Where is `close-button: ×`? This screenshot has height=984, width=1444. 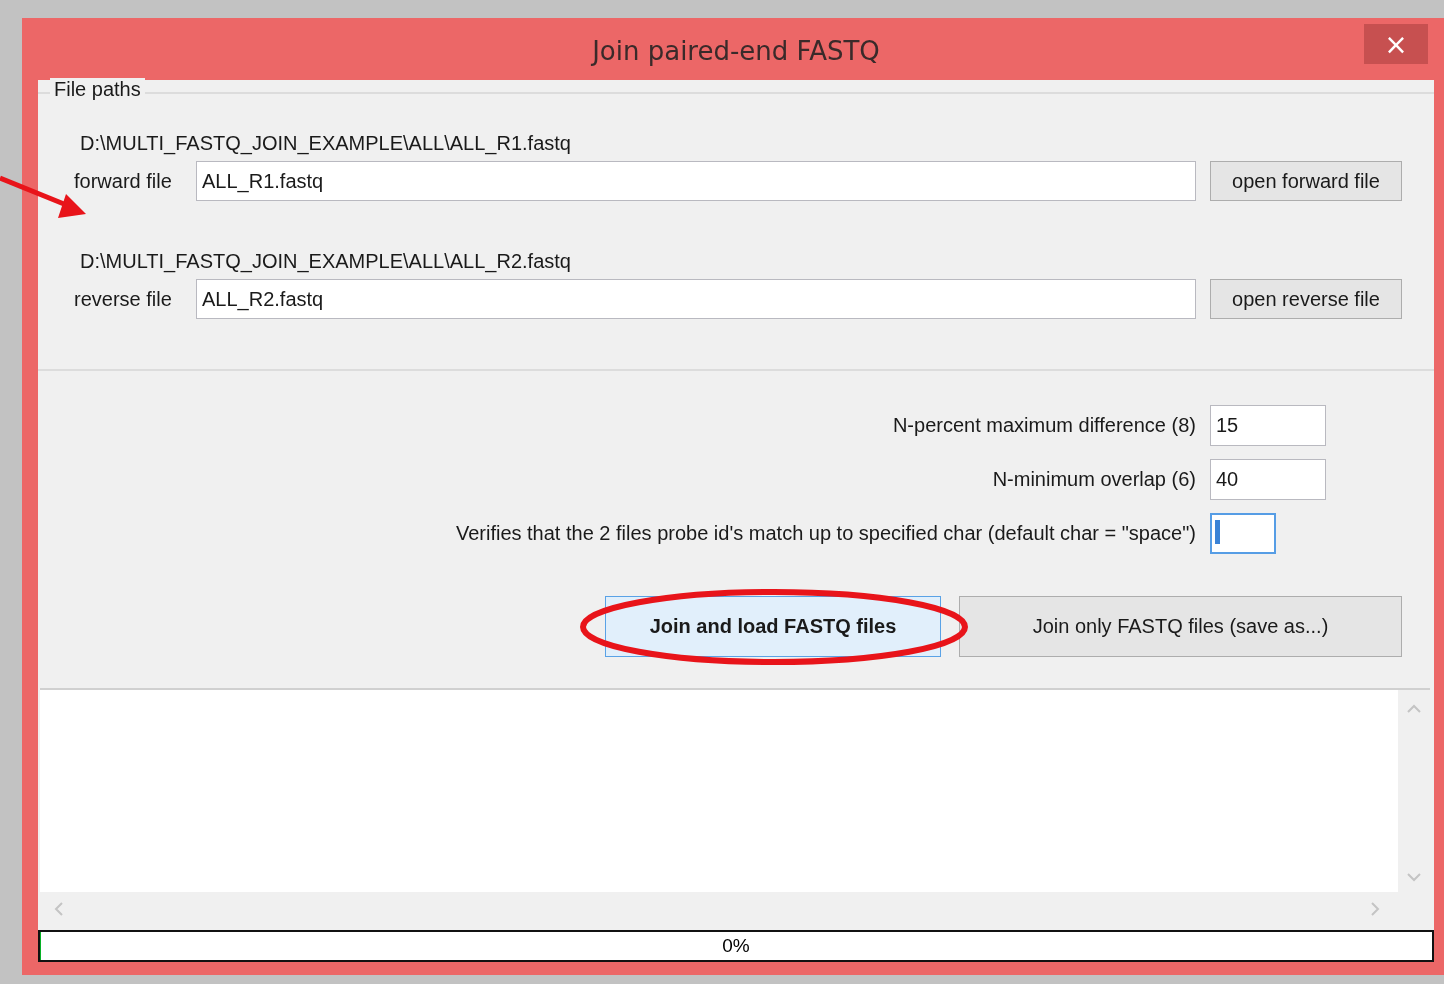
close-button: × is located at coordinates (1396, 44).